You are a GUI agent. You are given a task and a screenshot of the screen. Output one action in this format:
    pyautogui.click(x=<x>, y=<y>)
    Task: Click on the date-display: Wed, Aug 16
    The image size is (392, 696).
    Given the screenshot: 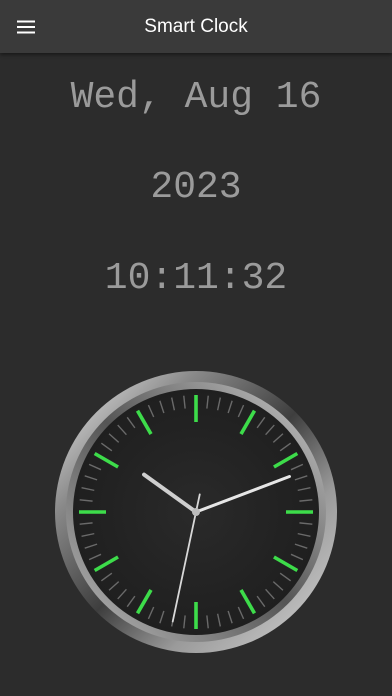 What is the action you would take?
    pyautogui.click(x=196, y=97)
    